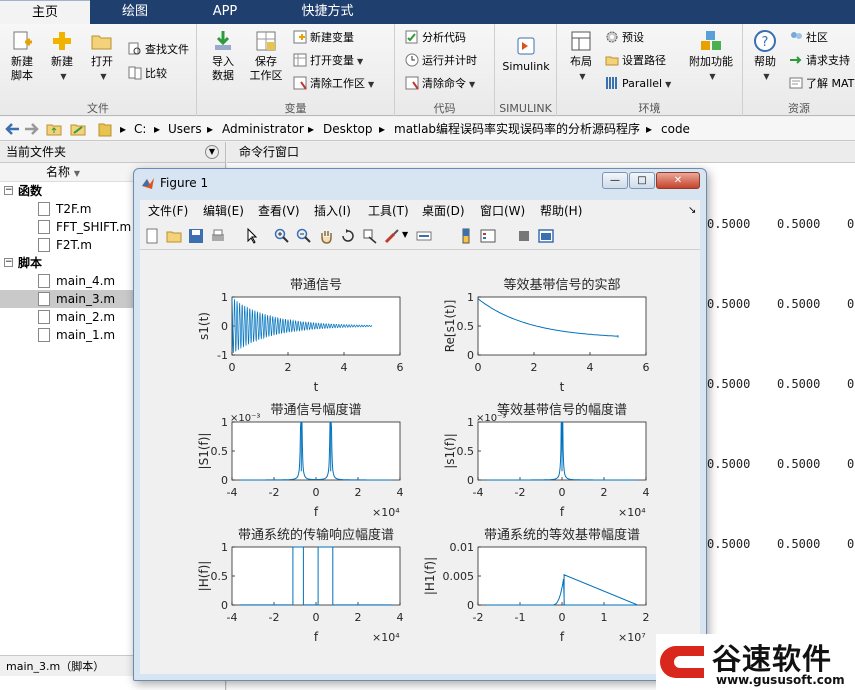  I want to click on help-button: ? 帮助 ▼, so click(765, 56).